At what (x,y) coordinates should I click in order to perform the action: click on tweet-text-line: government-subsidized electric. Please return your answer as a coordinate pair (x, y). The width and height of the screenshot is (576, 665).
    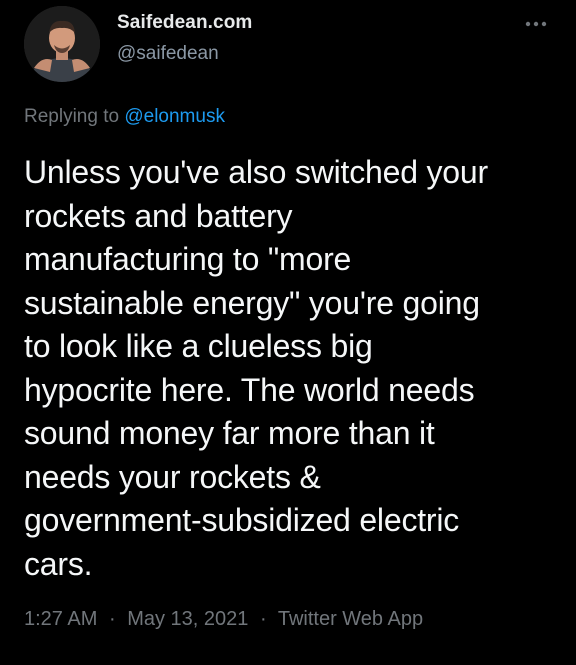
    Looking at the image, I should click on (242, 520).